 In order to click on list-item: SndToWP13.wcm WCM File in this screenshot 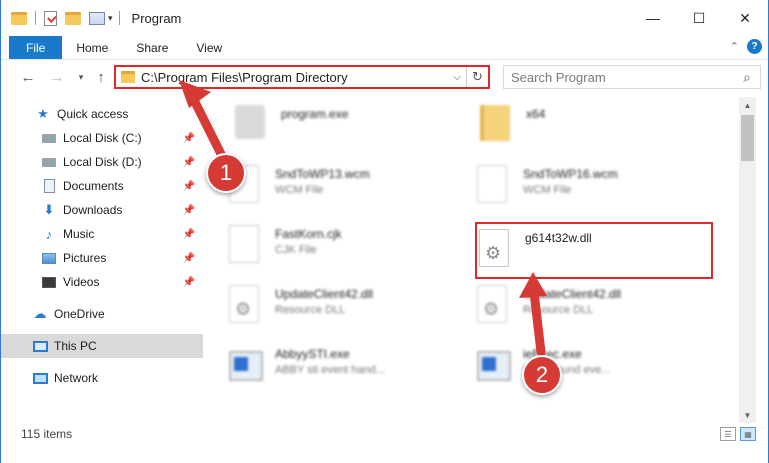, I will do `click(344, 187)`.